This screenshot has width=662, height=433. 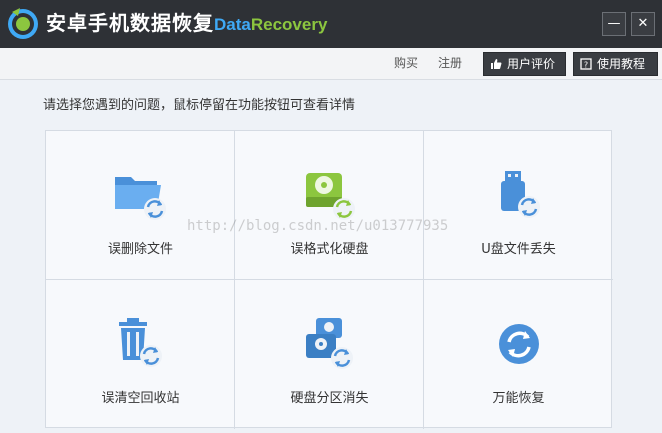 I want to click on tile-deleted-files: 误删除文件, so click(x=140, y=205).